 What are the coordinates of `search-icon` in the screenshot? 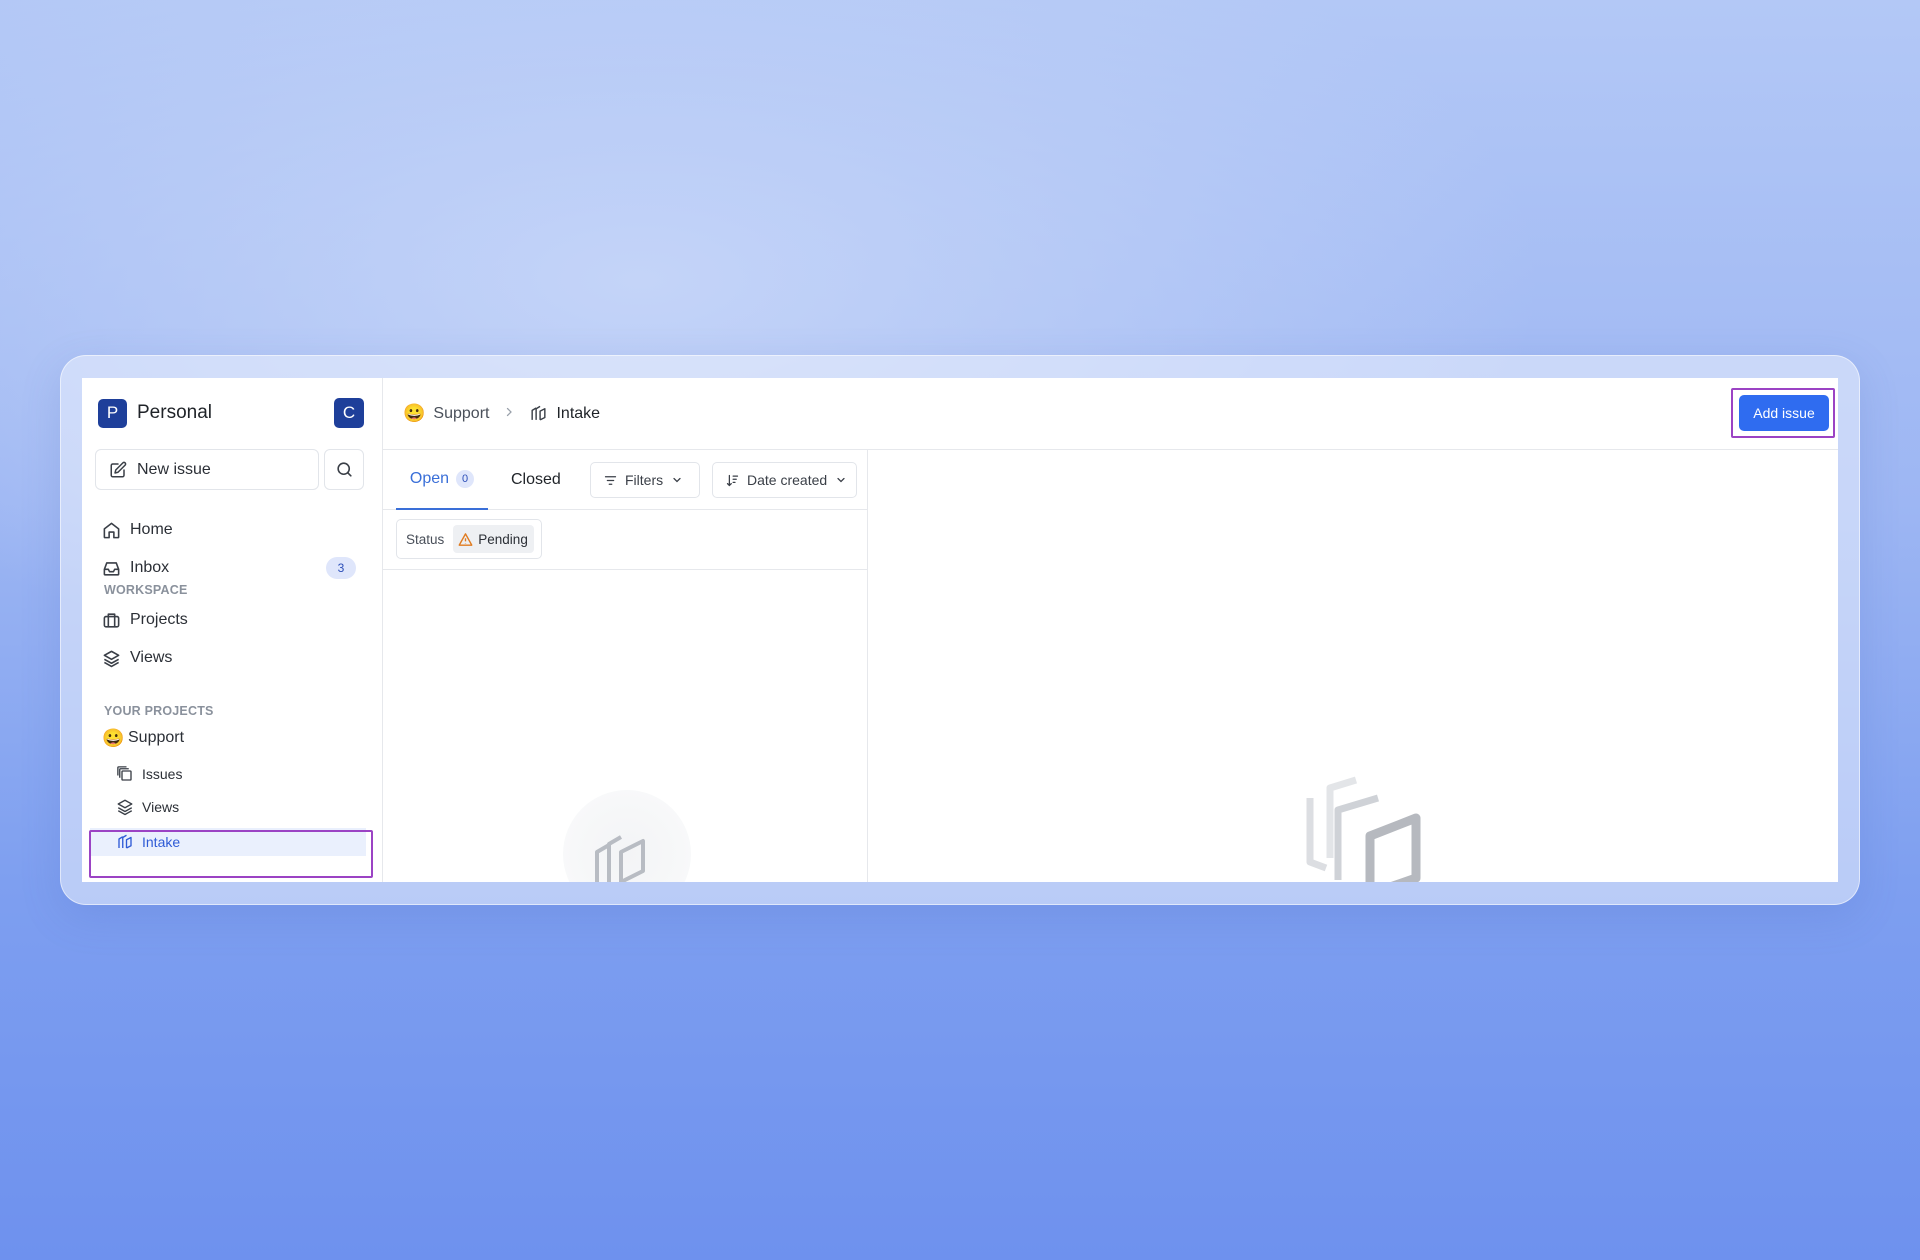 It's located at (344, 469).